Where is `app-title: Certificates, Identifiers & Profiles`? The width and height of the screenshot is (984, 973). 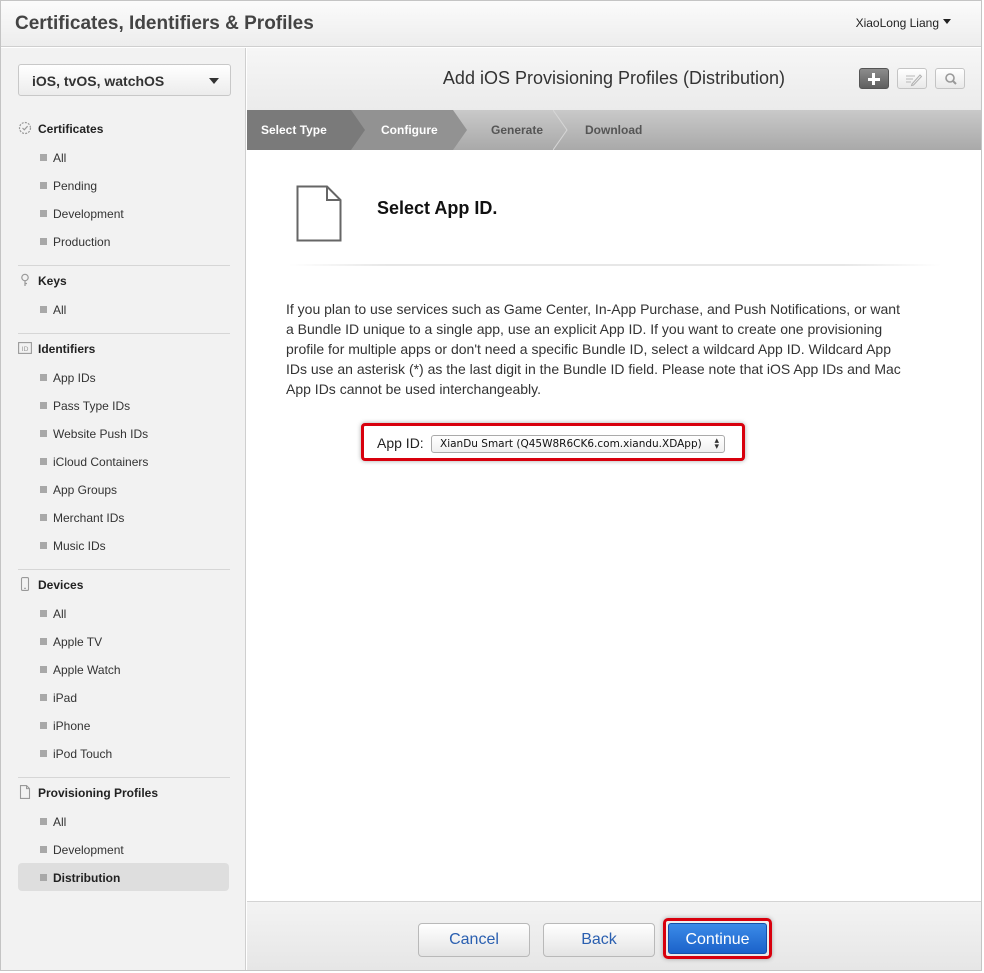
app-title: Certificates, Identifiers & Profiles is located at coordinates (164, 23).